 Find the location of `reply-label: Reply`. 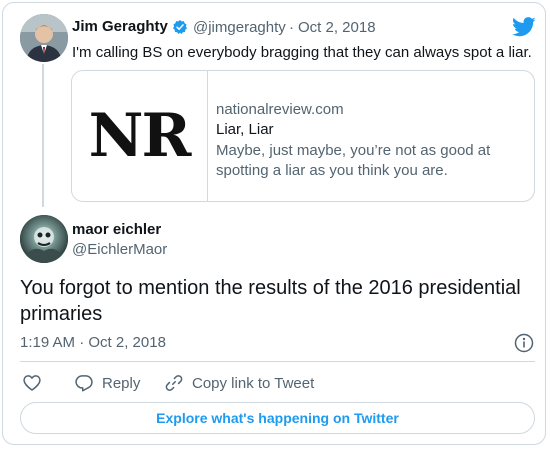

reply-label: Reply is located at coordinates (121, 383).